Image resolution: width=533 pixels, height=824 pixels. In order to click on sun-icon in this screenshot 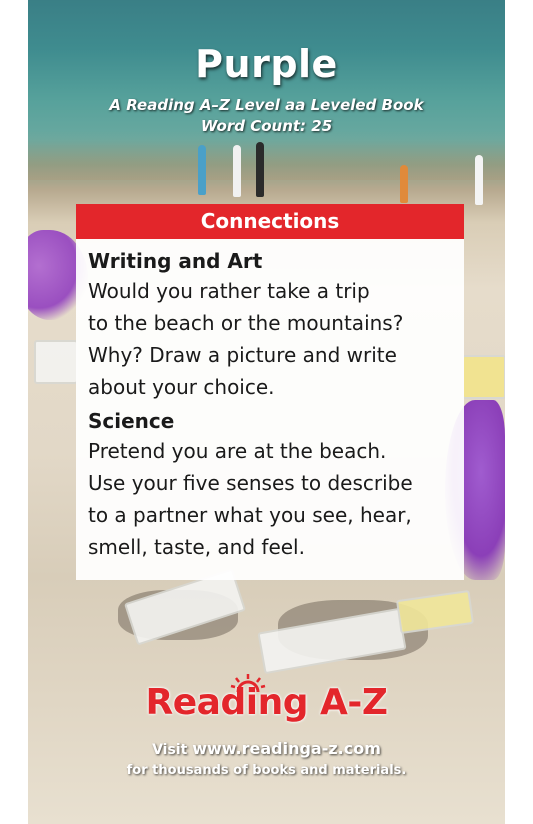, I will do `click(248, 683)`.